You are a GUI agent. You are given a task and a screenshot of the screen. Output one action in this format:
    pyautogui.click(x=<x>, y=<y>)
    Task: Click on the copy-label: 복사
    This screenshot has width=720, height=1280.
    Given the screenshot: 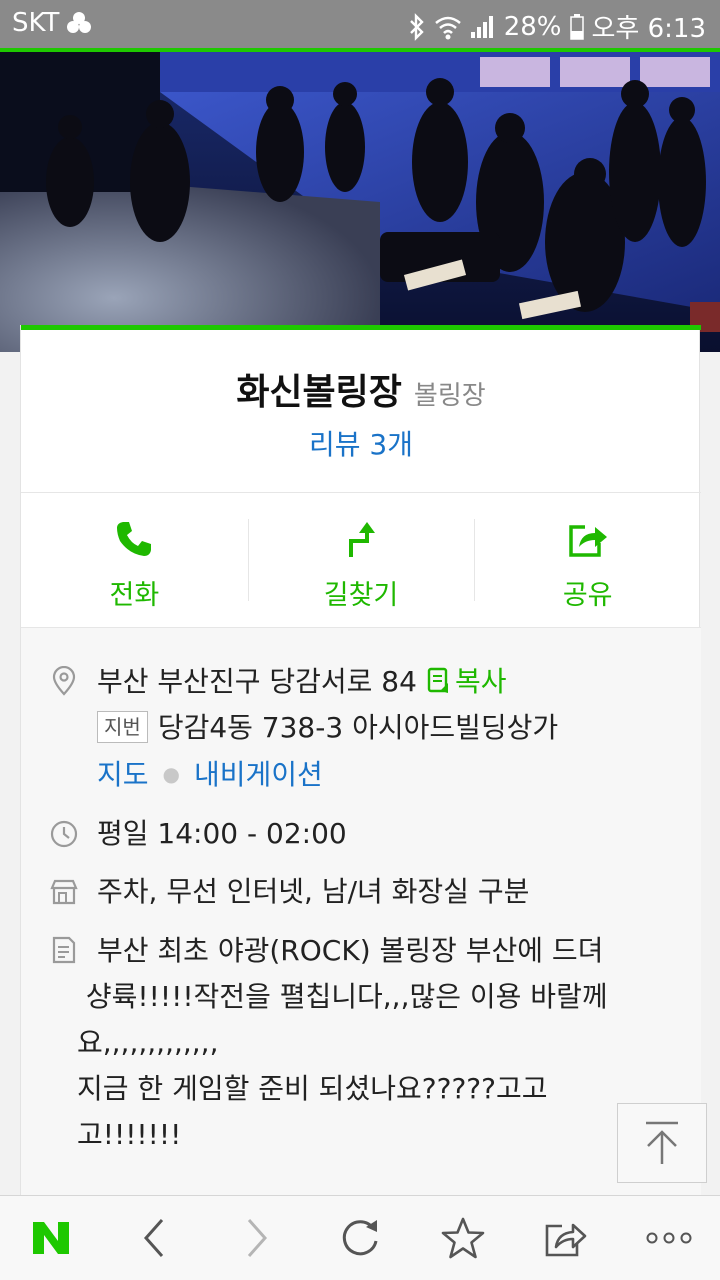 What is the action you would take?
    pyautogui.click(x=480, y=681)
    